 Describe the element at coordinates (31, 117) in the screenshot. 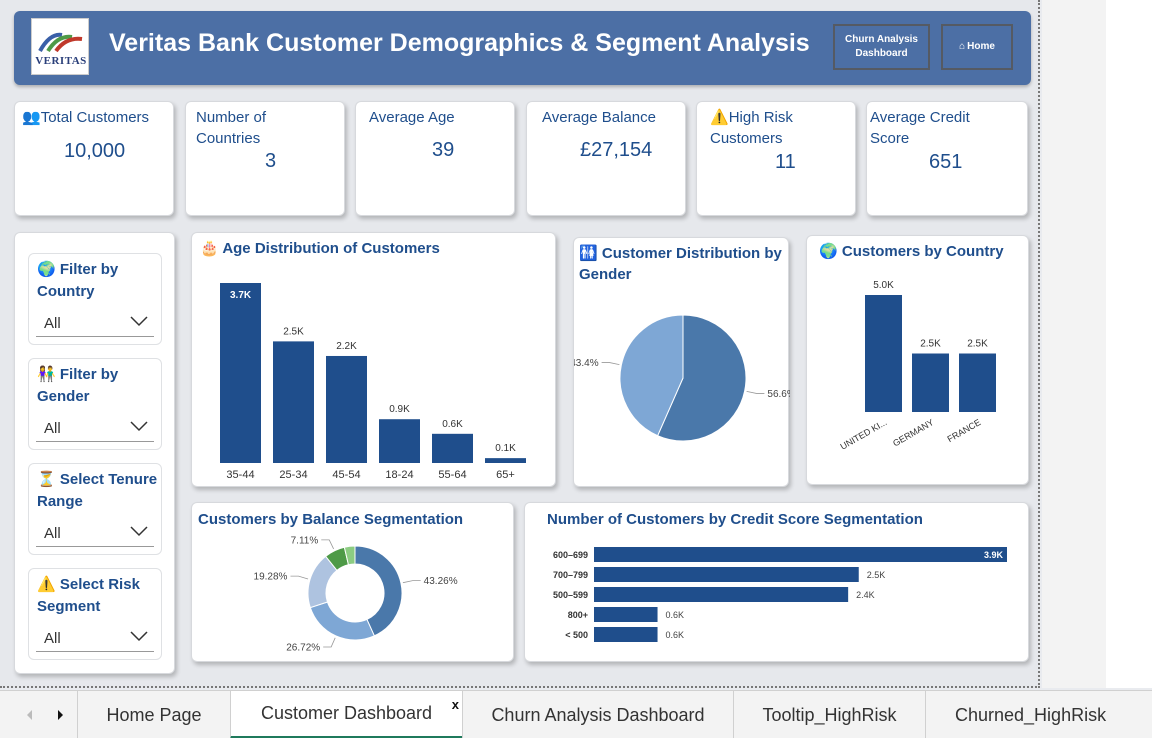

I see `people-icon: 👥` at that location.